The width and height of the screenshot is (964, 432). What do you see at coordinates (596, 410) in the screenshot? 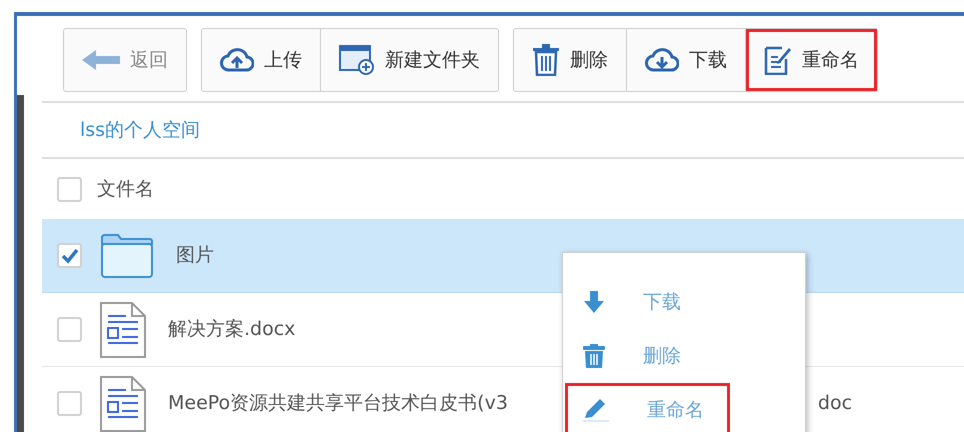
I see `pencil-icon` at bounding box center [596, 410].